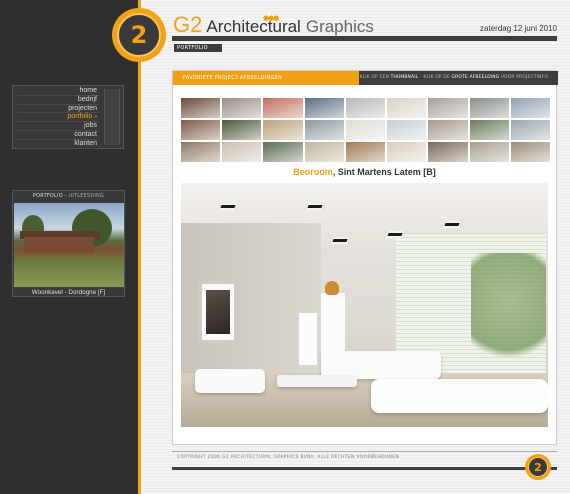  I want to click on breadcrumb: PORTFOLIO, so click(198, 48).